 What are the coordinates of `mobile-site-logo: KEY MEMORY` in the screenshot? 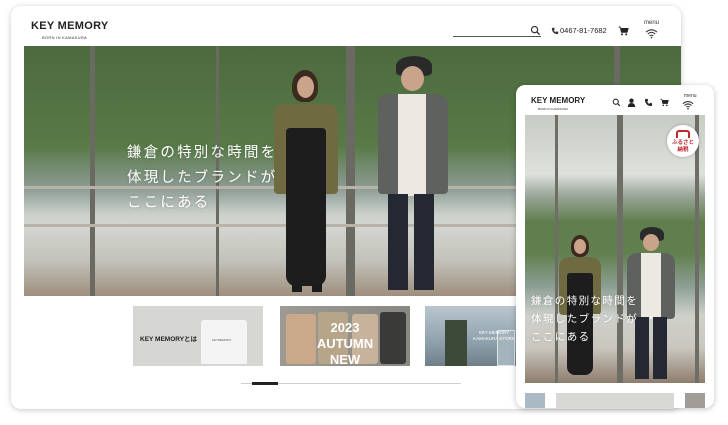 It's located at (558, 100).